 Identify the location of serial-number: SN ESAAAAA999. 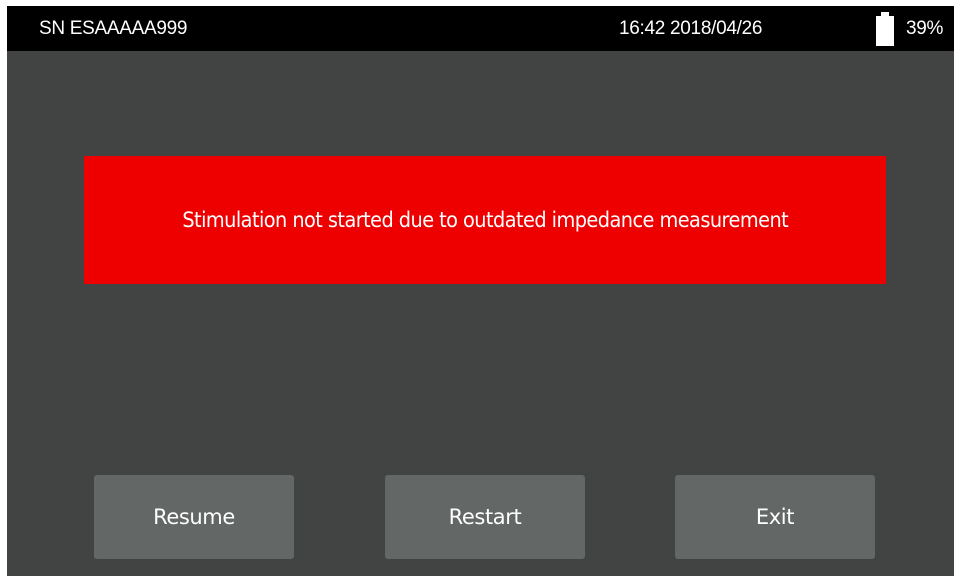
(113, 28).